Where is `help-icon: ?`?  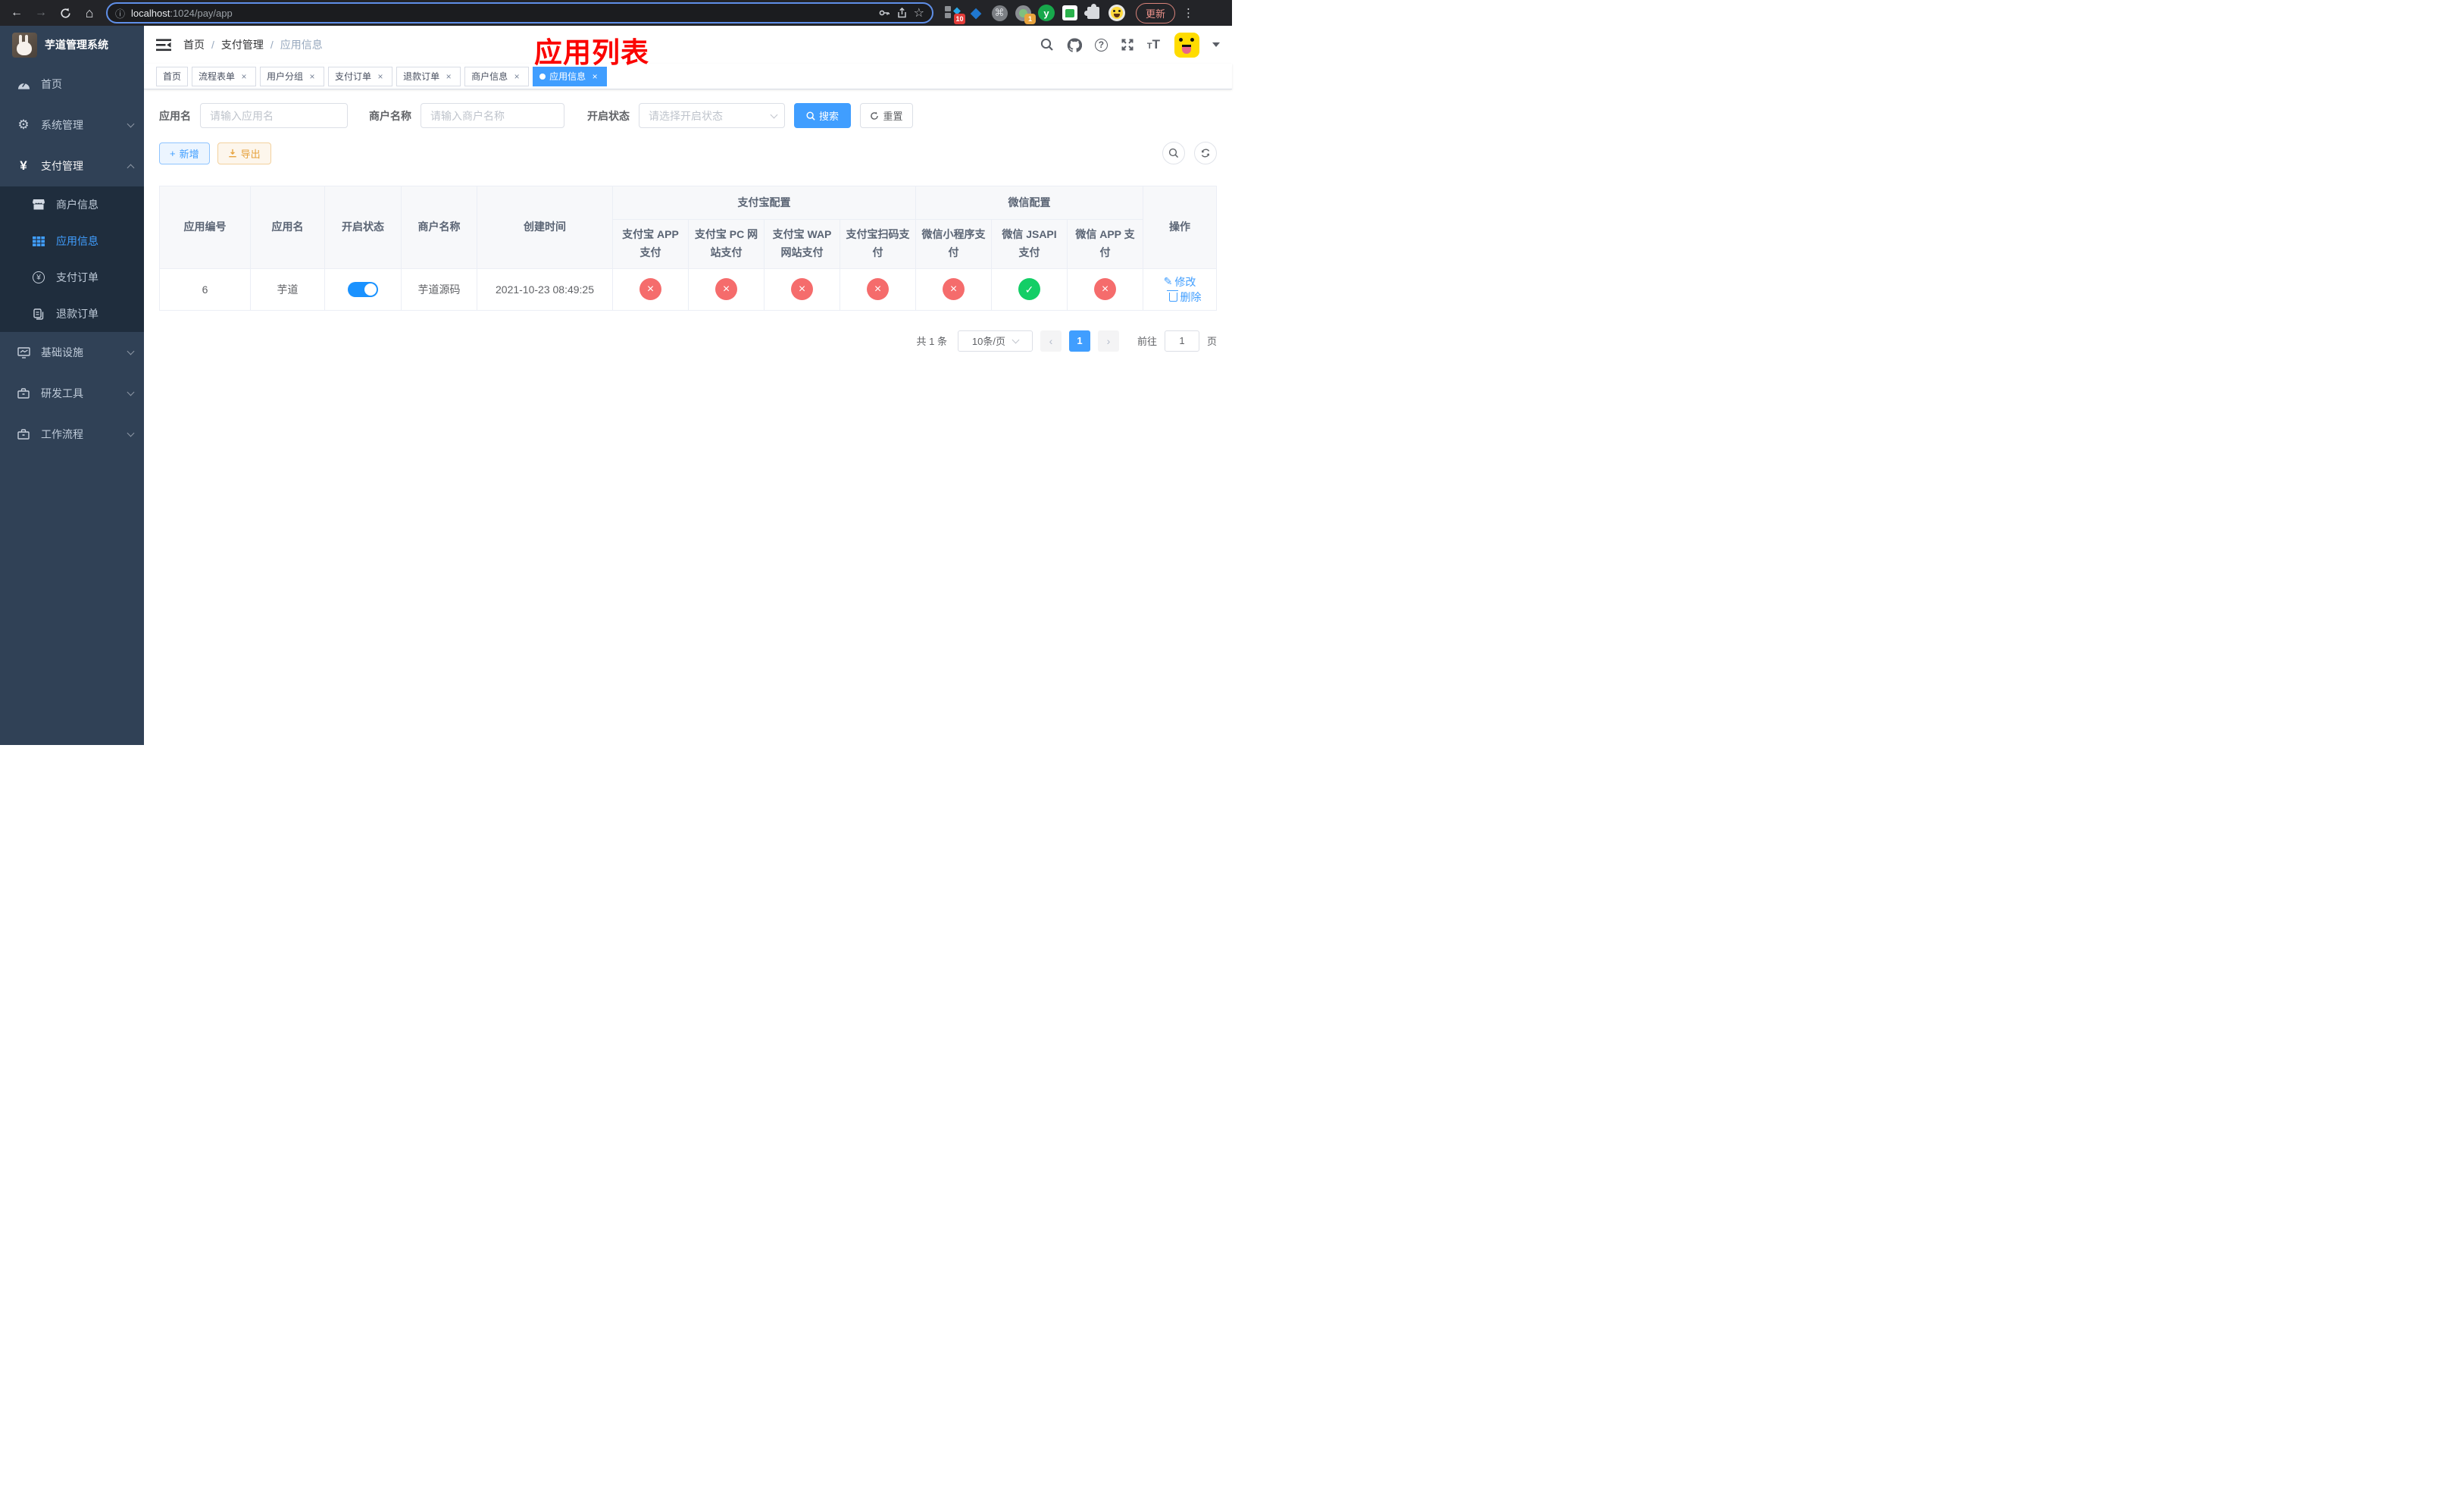
help-icon: ? is located at coordinates (1101, 45).